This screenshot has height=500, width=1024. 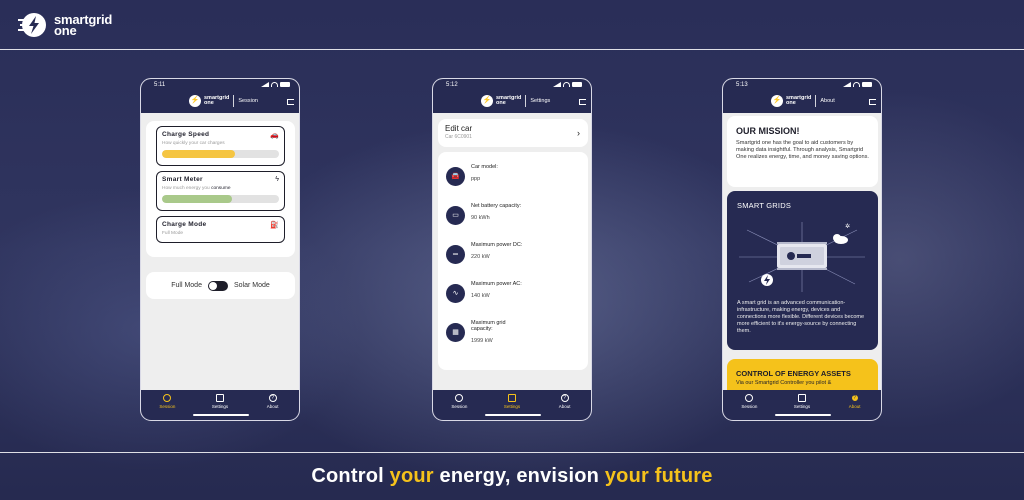 I want to click on charge-mode-subtitle: Full Mode, so click(x=173, y=233).